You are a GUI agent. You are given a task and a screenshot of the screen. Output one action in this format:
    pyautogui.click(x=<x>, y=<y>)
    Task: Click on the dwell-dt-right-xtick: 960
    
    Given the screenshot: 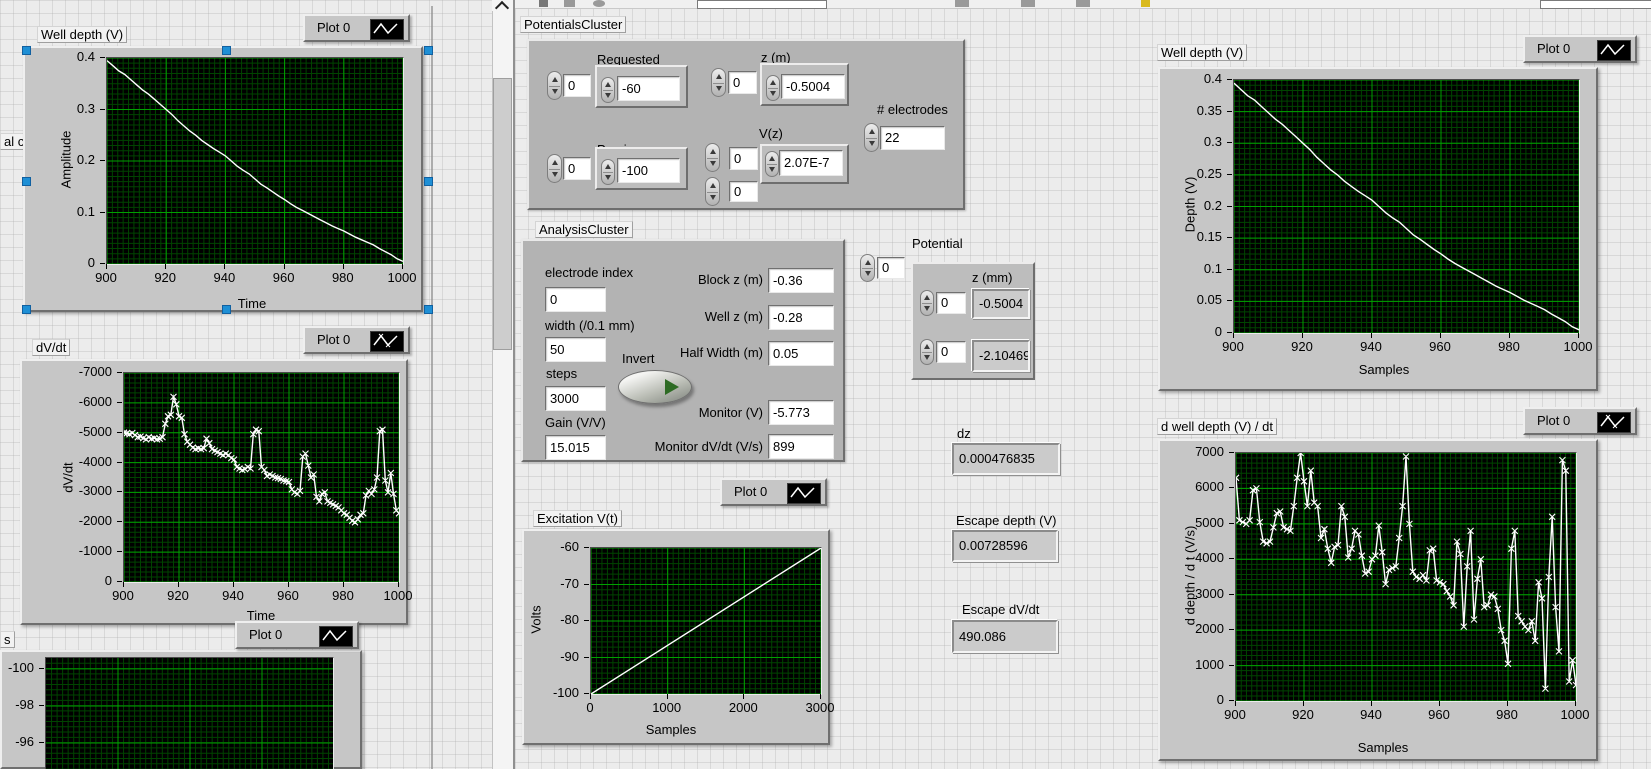 What is the action you would take?
    pyautogui.click(x=1439, y=714)
    